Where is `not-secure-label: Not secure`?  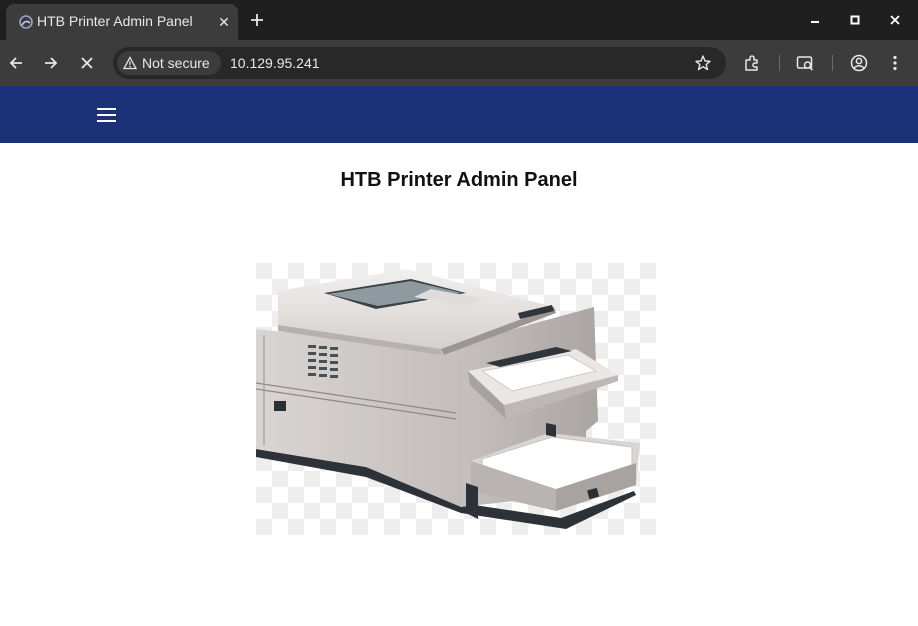 not-secure-label: Not secure is located at coordinates (176, 63).